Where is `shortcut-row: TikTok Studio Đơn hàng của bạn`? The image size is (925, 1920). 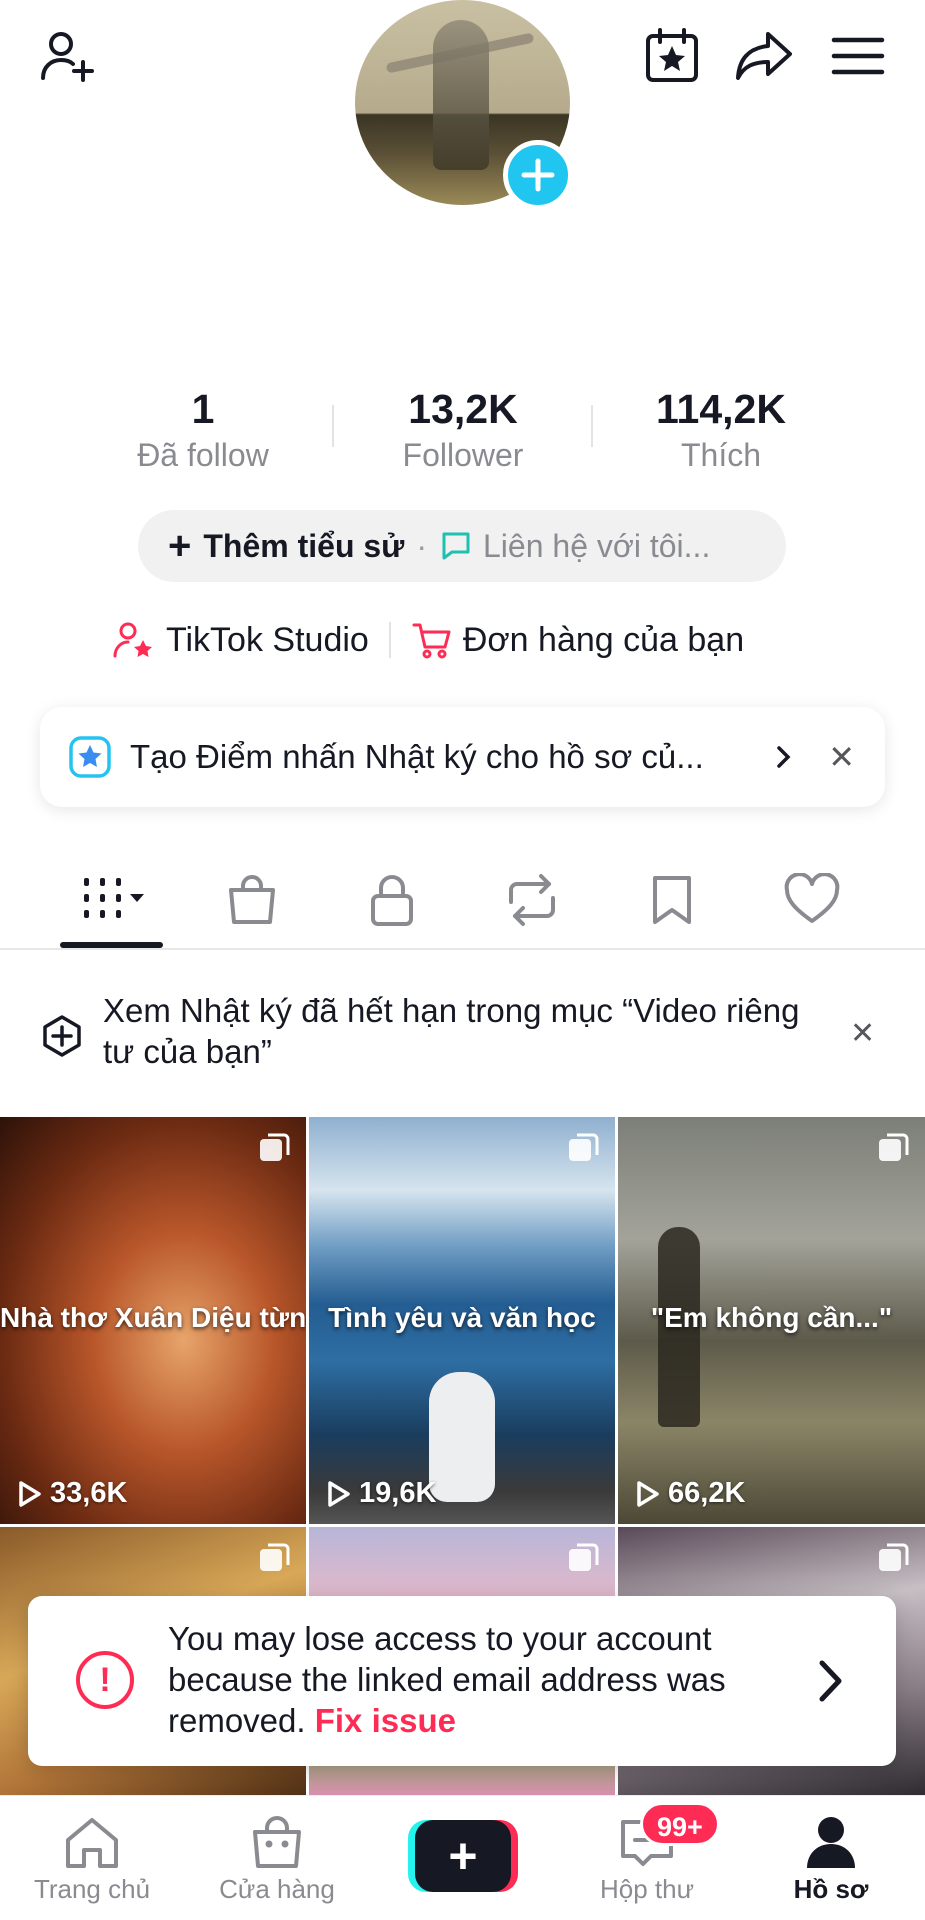
shortcut-row: TikTok Studio Đơn hàng của bạn is located at coordinates (428, 640).